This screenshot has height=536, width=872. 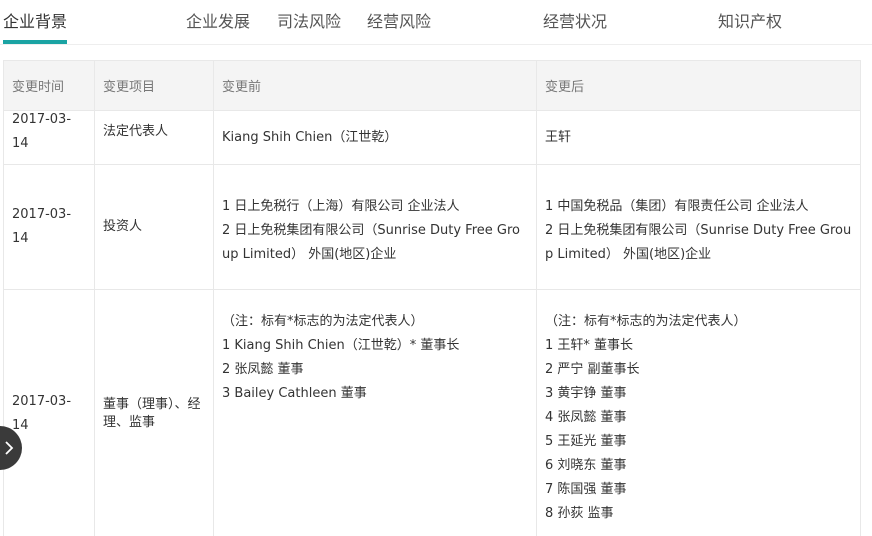 I want to click on after-line: 2 严宁 副董事长, so click(x=592, y=369).